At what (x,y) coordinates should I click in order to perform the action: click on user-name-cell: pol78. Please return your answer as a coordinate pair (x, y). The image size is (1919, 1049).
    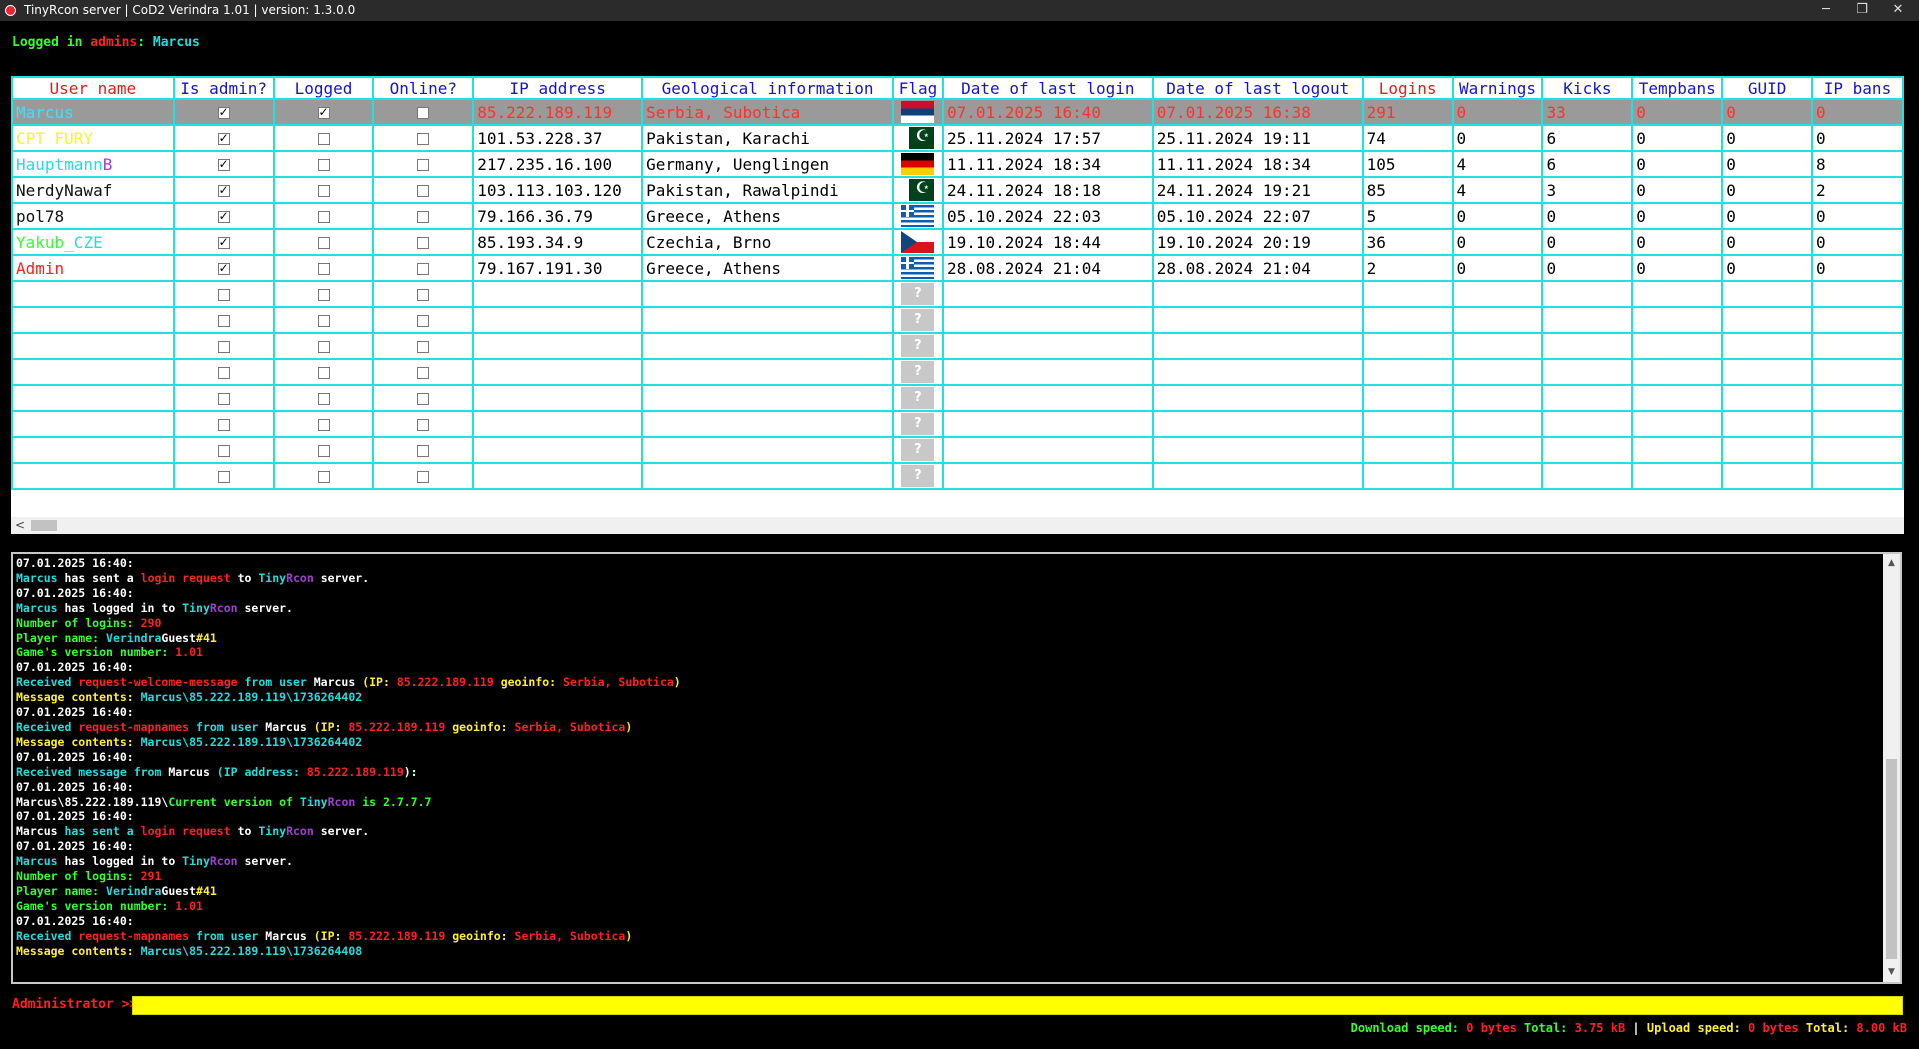
    Looking at the image, I should click on (93, 216).